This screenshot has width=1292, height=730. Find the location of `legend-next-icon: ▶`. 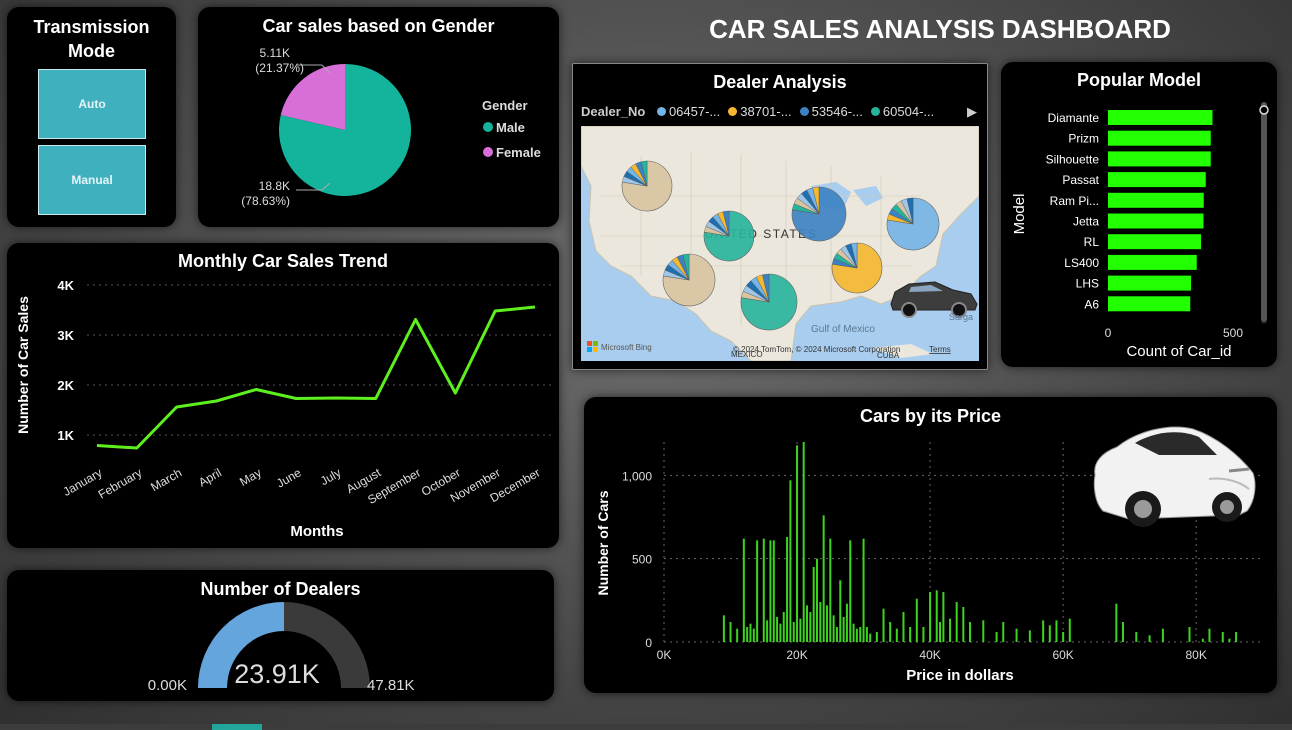

legend-next-icon: ▶ is located at coordinates (972, 112).